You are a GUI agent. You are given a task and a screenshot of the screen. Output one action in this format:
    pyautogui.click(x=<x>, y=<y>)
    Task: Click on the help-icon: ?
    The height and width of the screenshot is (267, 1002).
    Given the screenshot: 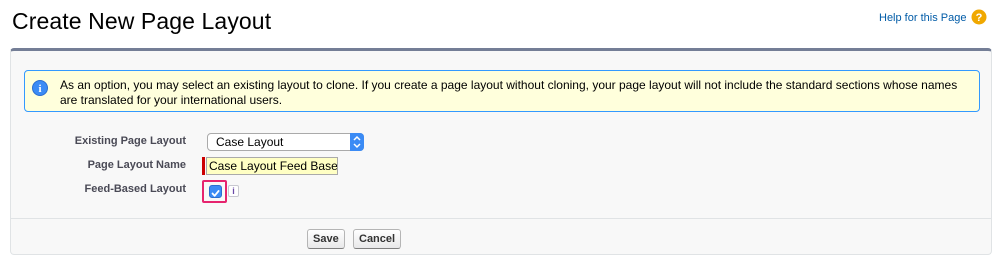 What is the action you would take?
    pyautogui.click(x=979, y=17)
    